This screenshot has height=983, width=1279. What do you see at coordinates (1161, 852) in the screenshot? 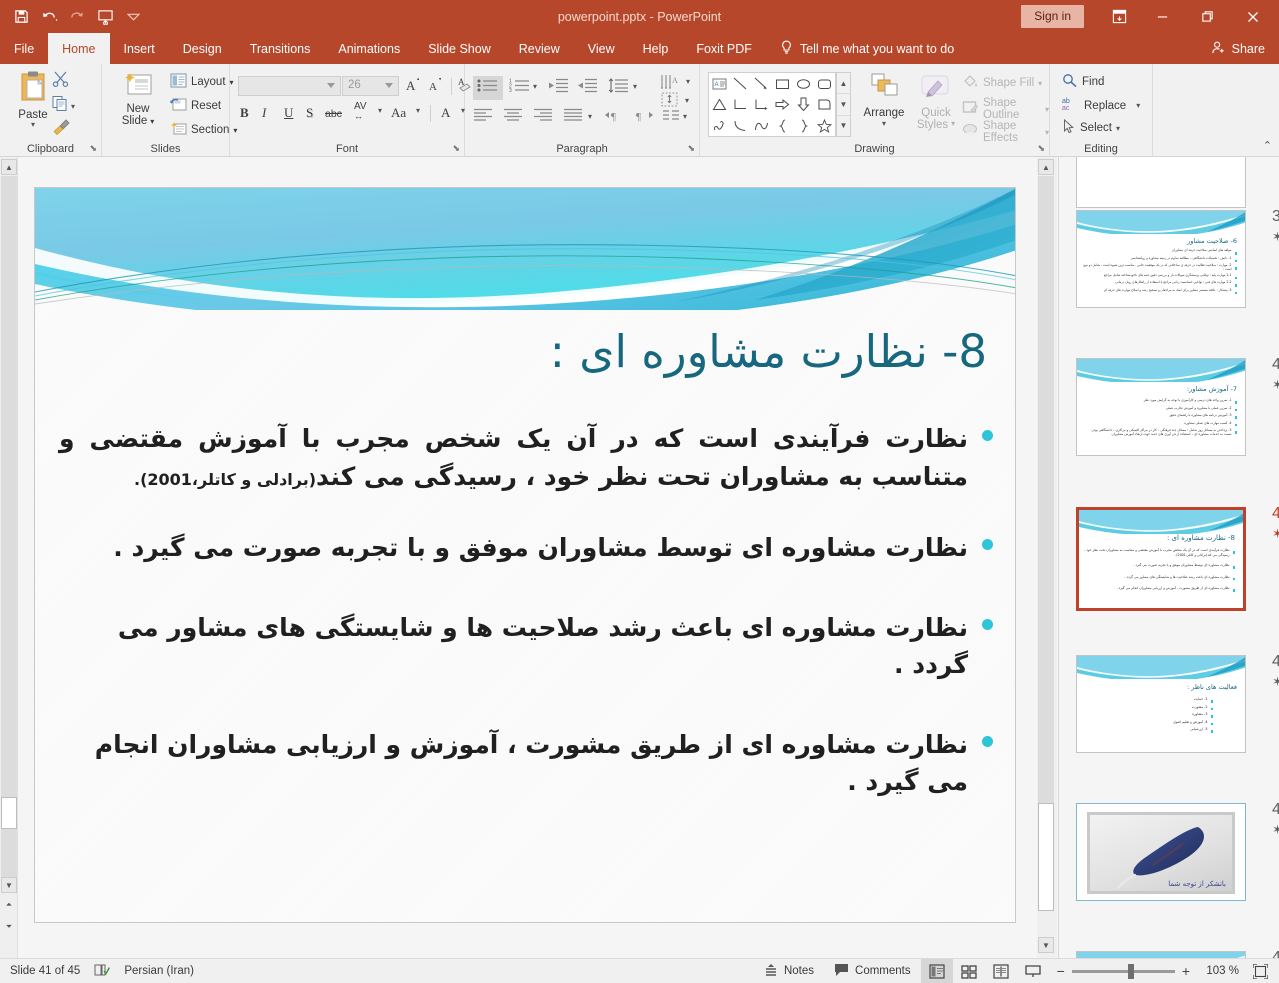
I see `thumbnail-43-box: باتشکر از توجه شما` at bounding box center [1161, 852].